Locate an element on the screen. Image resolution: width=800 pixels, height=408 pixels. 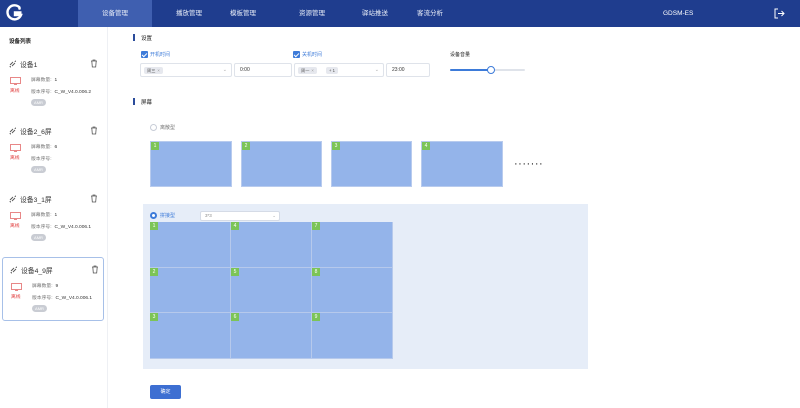
splice-cell: 5 is located at coordinates (271, 290).